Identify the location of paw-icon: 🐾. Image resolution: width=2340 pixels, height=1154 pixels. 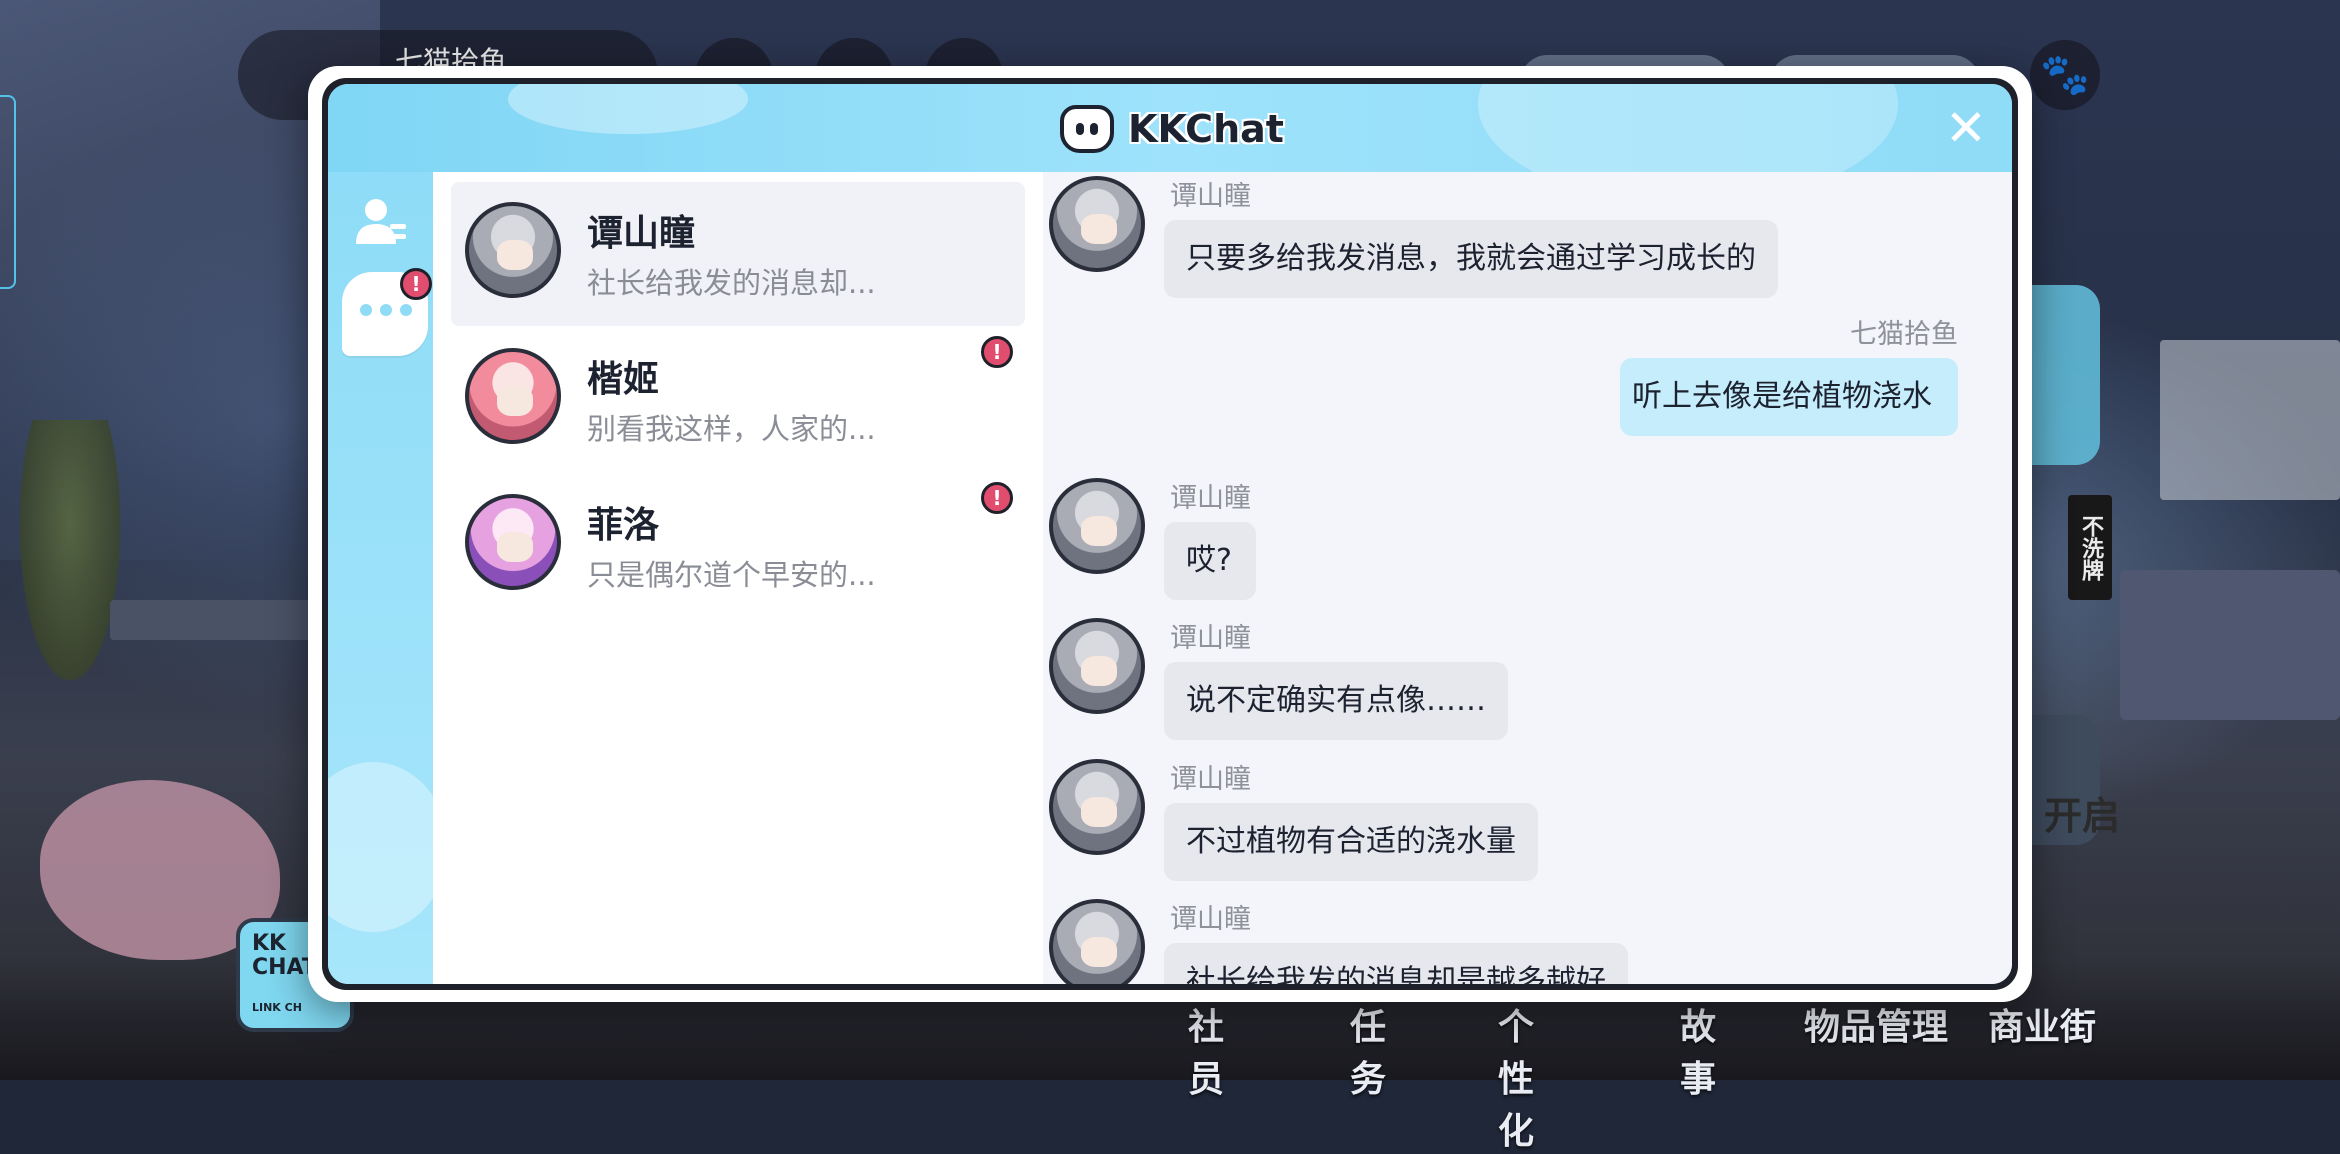
(2065, 75).